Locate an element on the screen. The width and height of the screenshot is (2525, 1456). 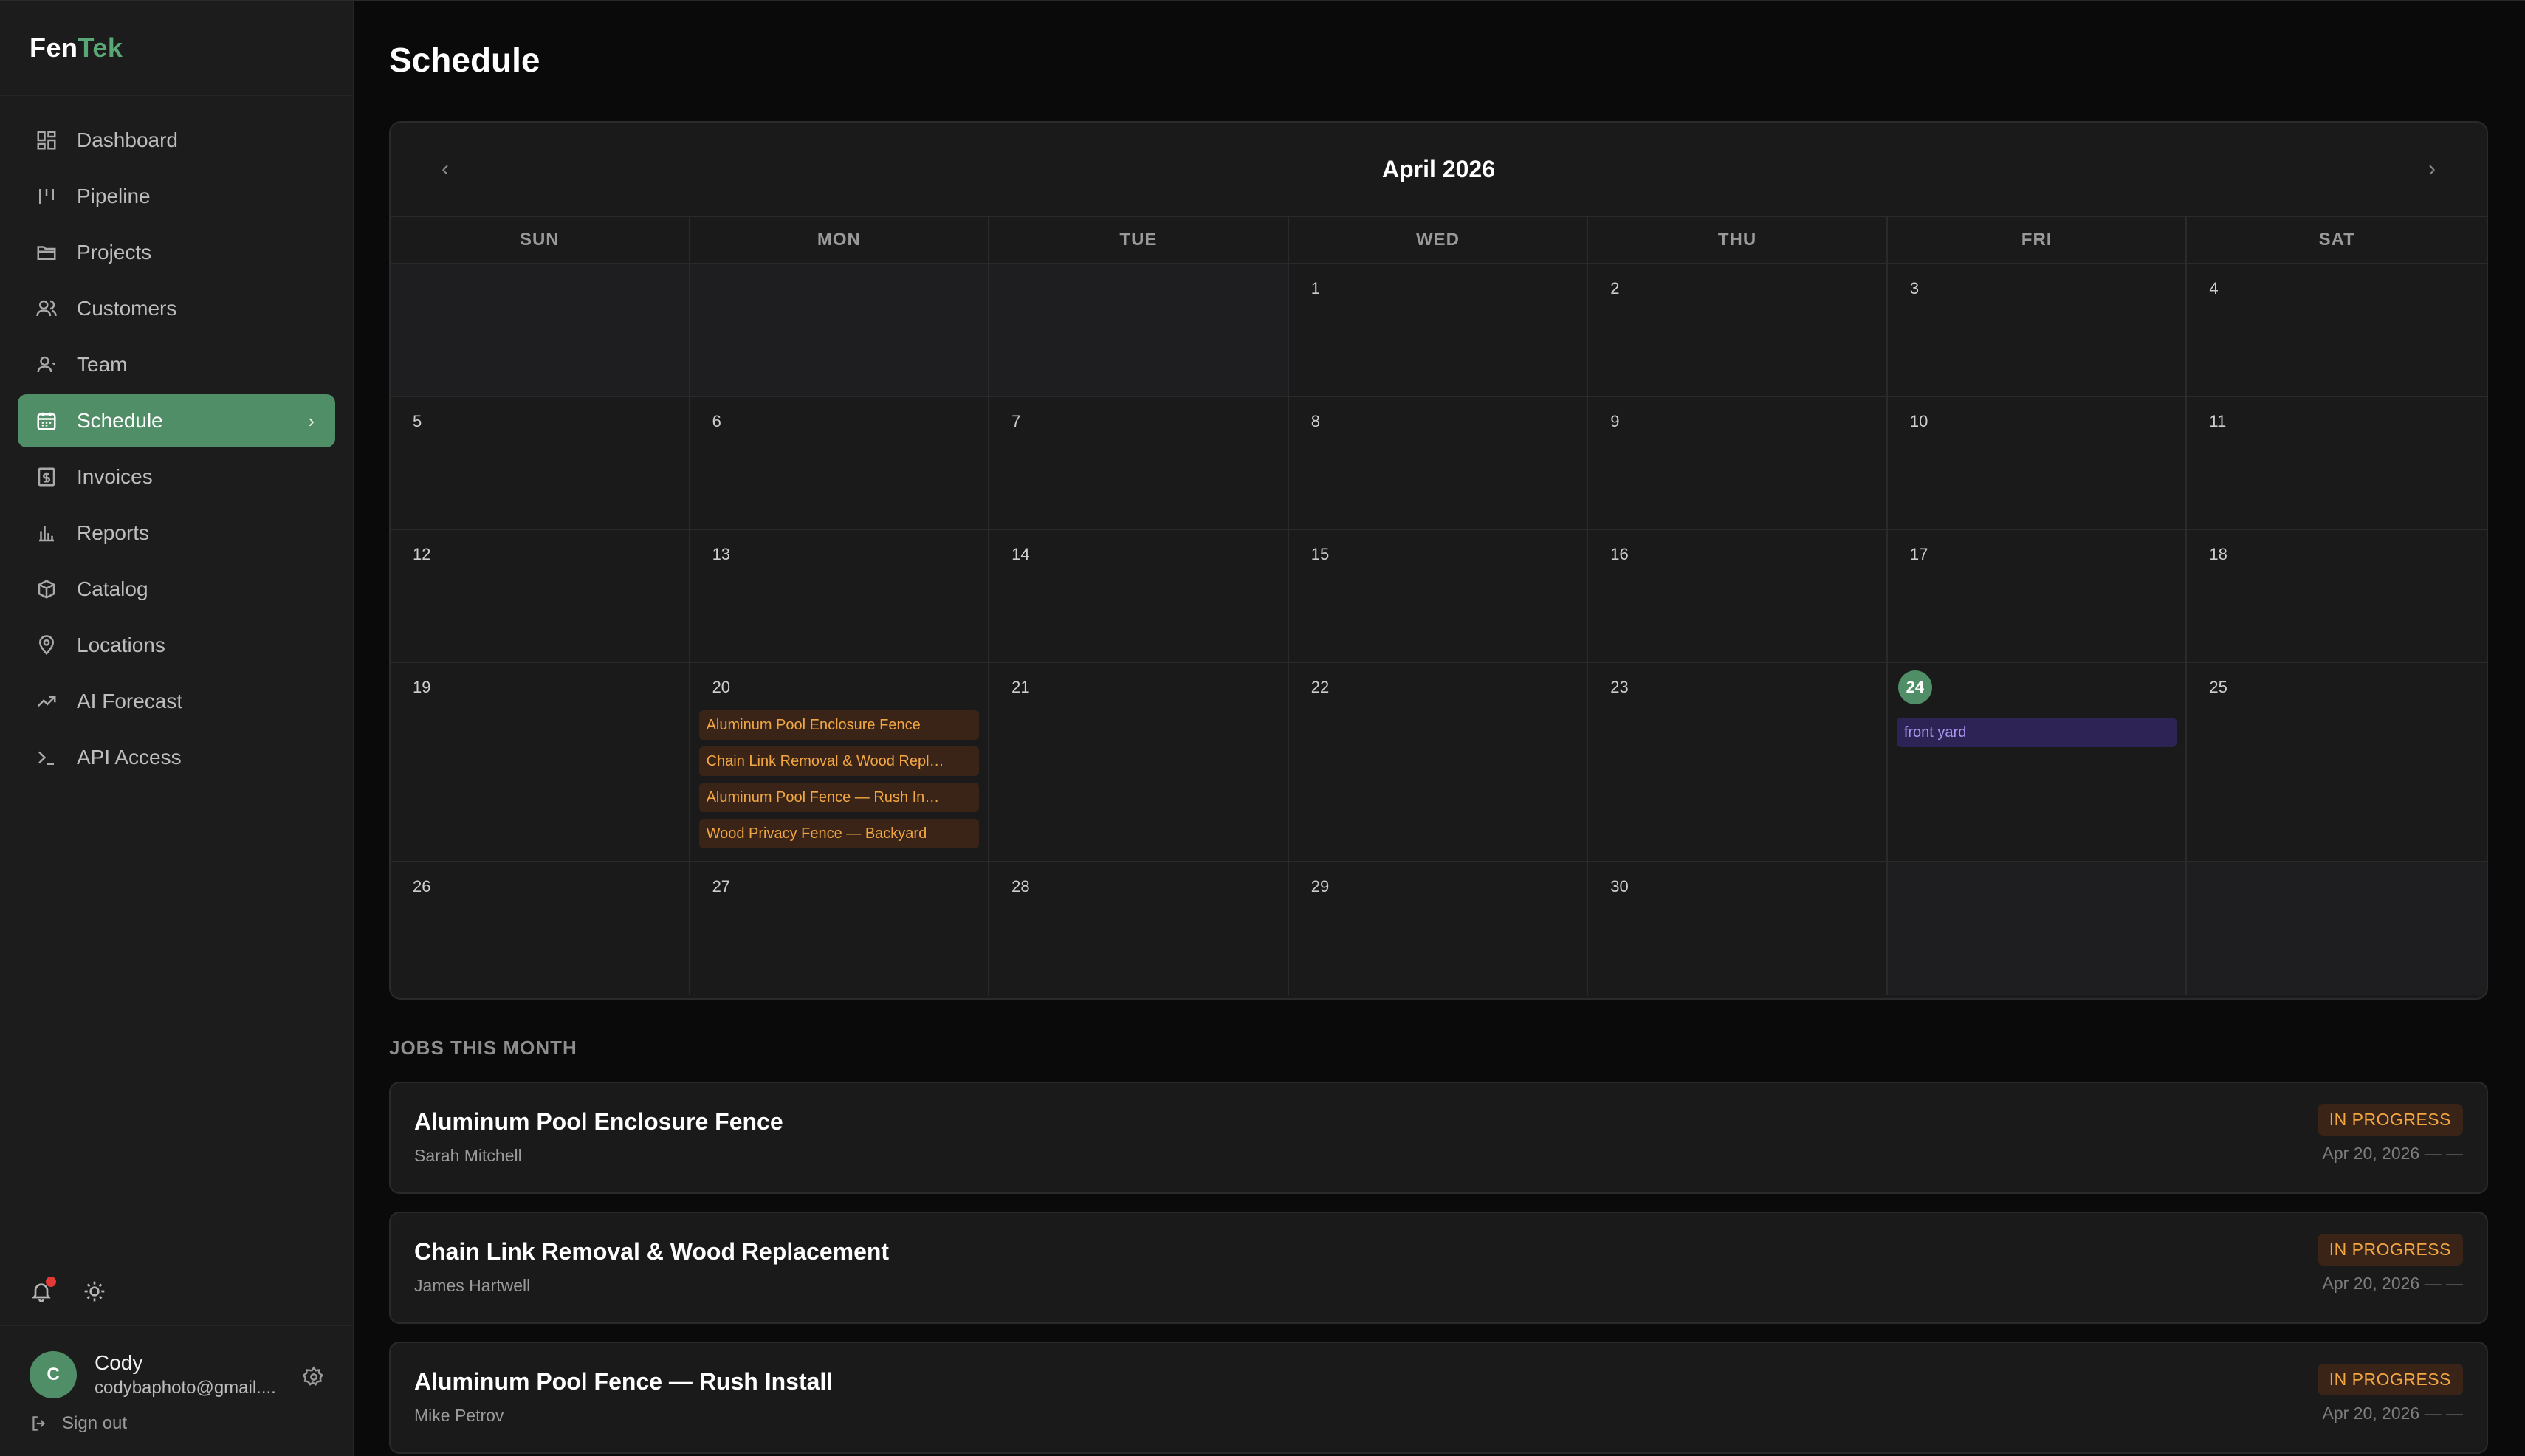
day-number: 18 is located at coordinates (2218, 554).